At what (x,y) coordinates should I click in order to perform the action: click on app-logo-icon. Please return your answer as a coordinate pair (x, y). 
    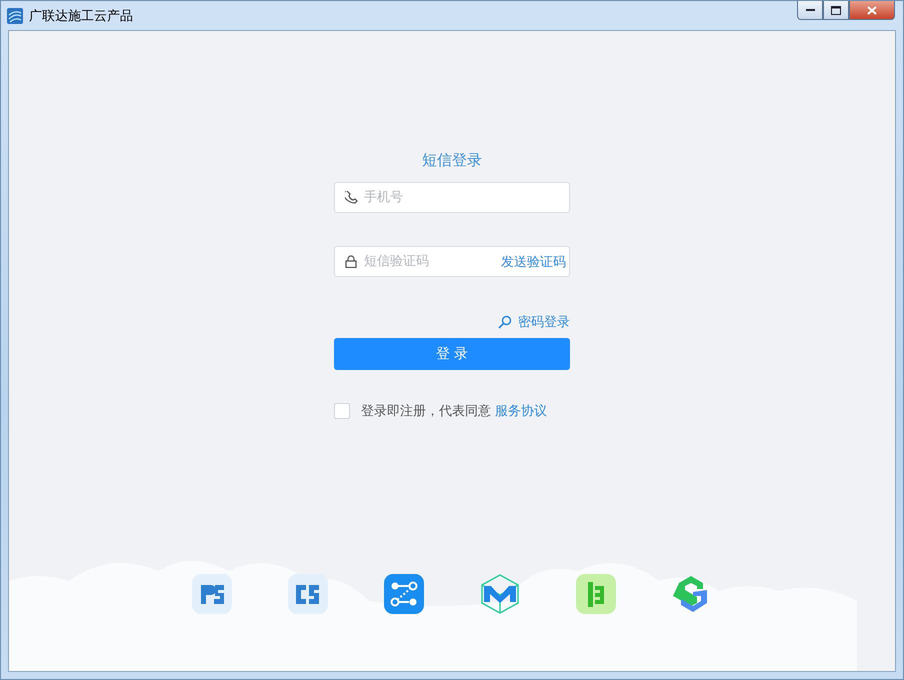
    Looking at the image, I should click on (15, 16).